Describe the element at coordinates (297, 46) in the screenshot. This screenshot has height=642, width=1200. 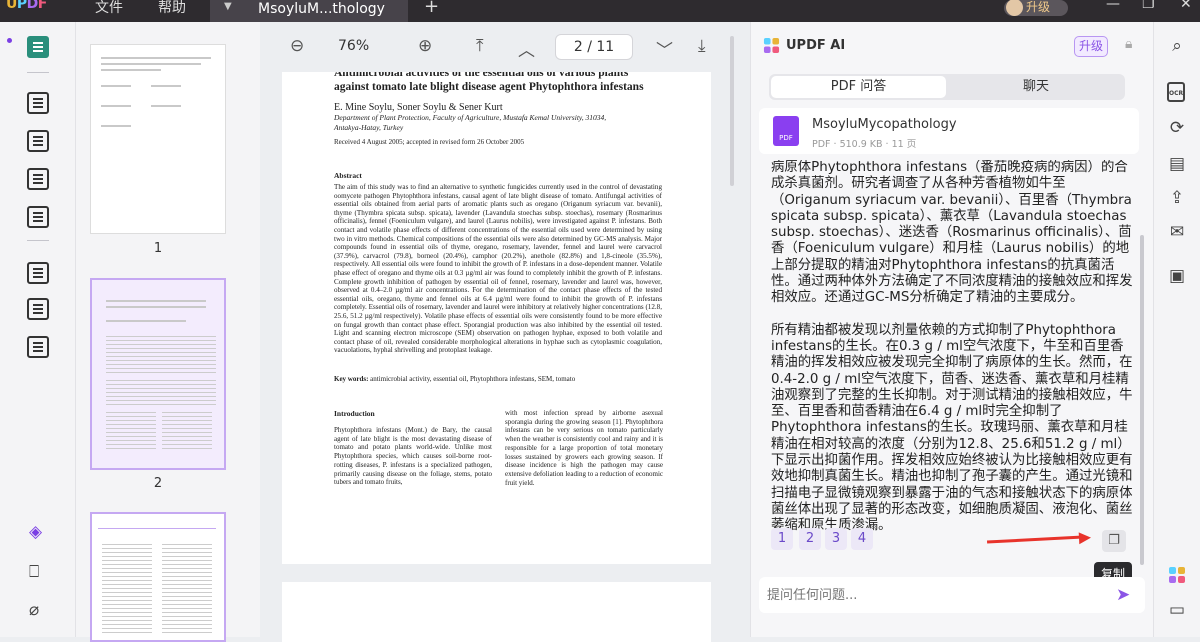
I see `zoom-out-icon: ⊖` at that location.